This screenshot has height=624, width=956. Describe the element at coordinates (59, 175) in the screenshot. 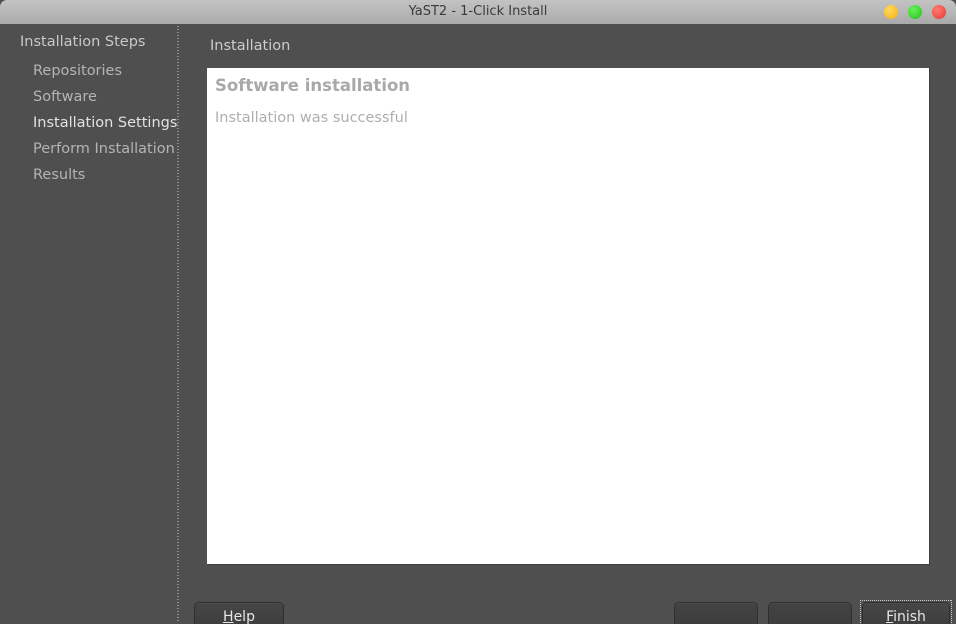

I see `sidebar-item-results: Results` at that location.